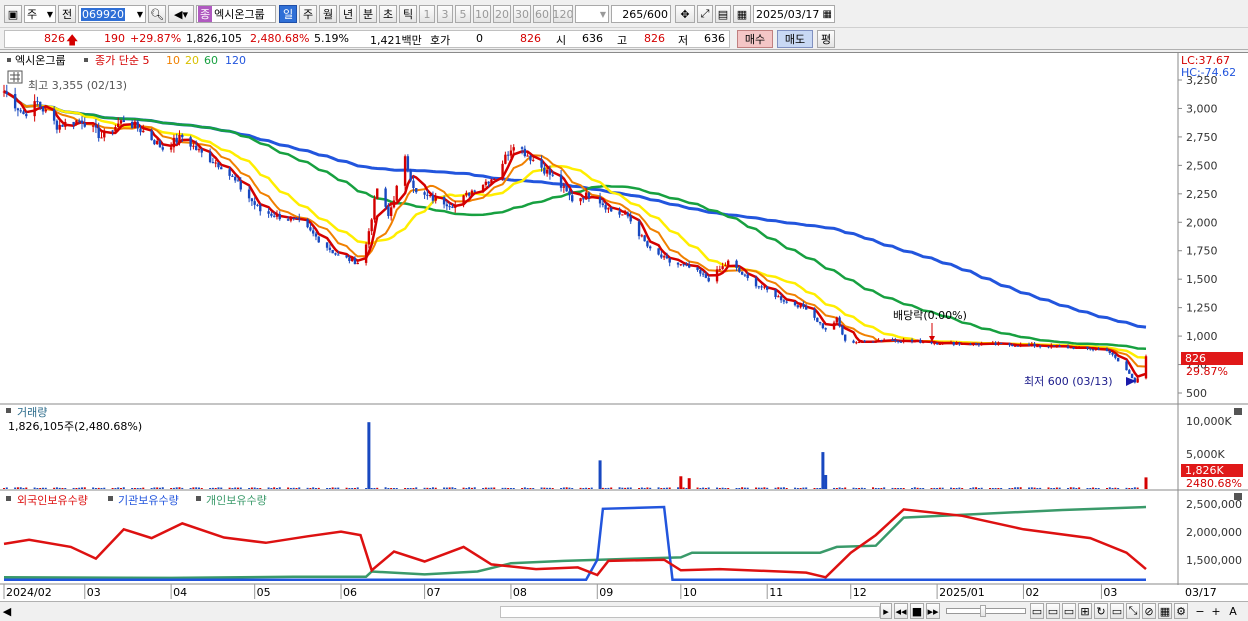 The image size is (1248, 621). Describe the element at coordinates (723, 14) in the screenshot. I see `print-icon: ▤` at that location.